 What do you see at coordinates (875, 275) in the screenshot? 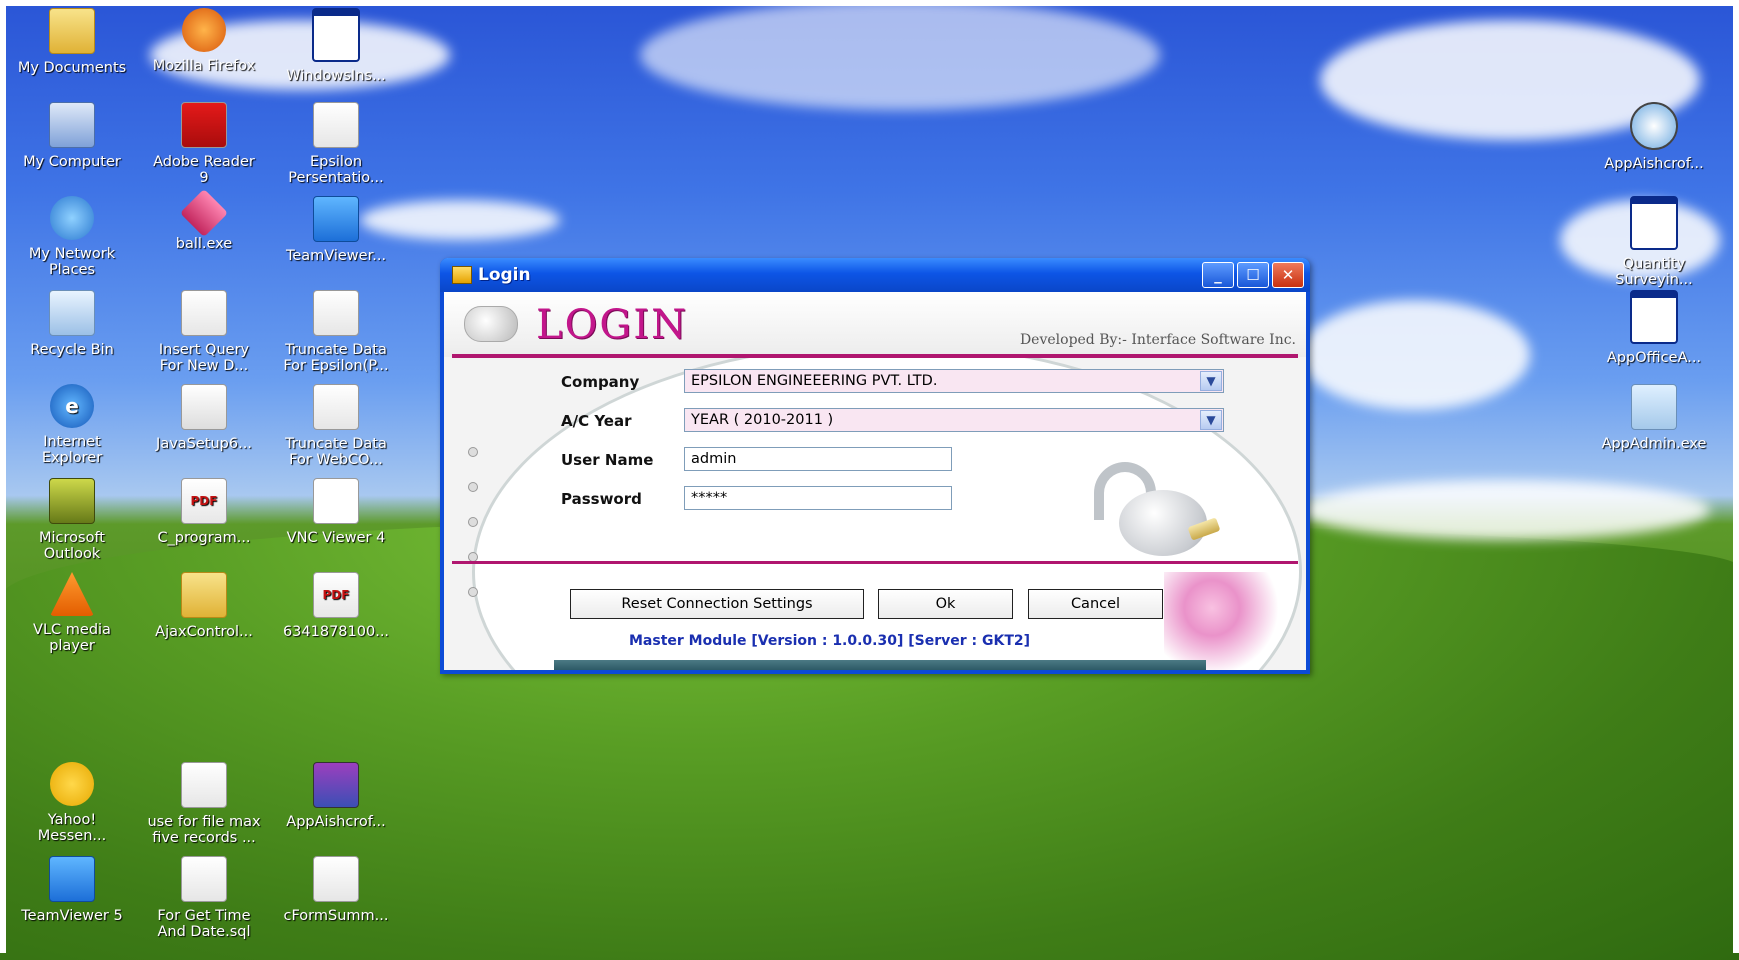
I see `title-bar: Login _ ☐ ✕` at bounding box center [875, 275].